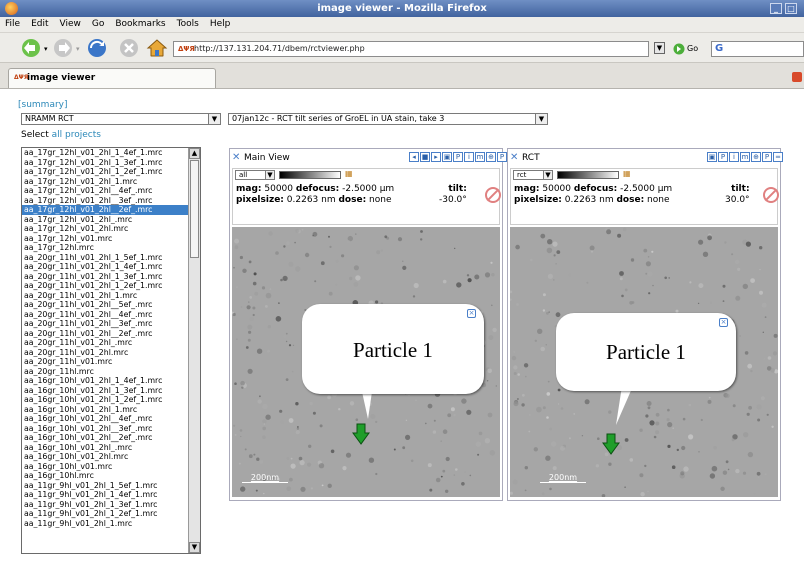 This screenshot has height=584, width=804. I want to click on collapse-icon: ═, so click(778, 157).